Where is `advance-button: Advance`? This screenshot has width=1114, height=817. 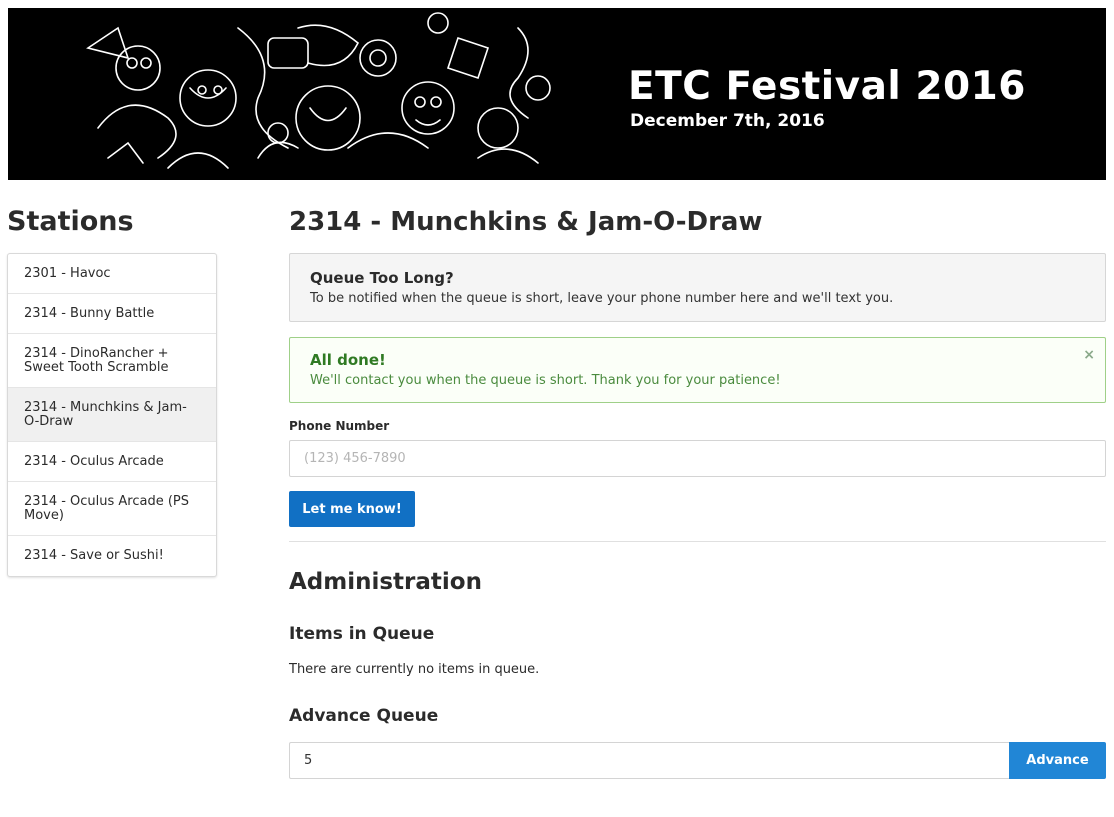 advance-button: Advance is located at coordinates (1057, 760).